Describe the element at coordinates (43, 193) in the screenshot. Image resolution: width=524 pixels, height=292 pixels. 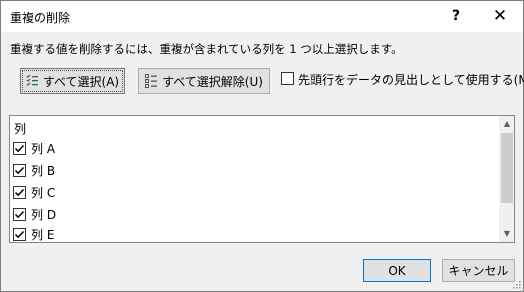
I see `column-label: 列 C` at that location.